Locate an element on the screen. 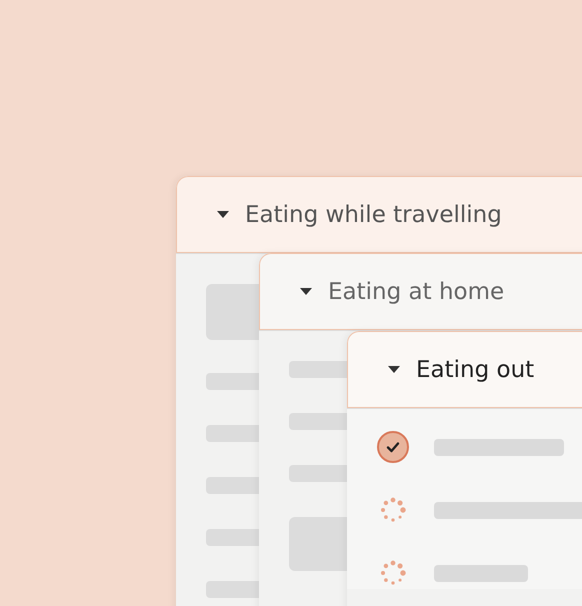 The width and height of the screenshot is (582, 606). section-title: Eating out is located at coordinates (475, 369).